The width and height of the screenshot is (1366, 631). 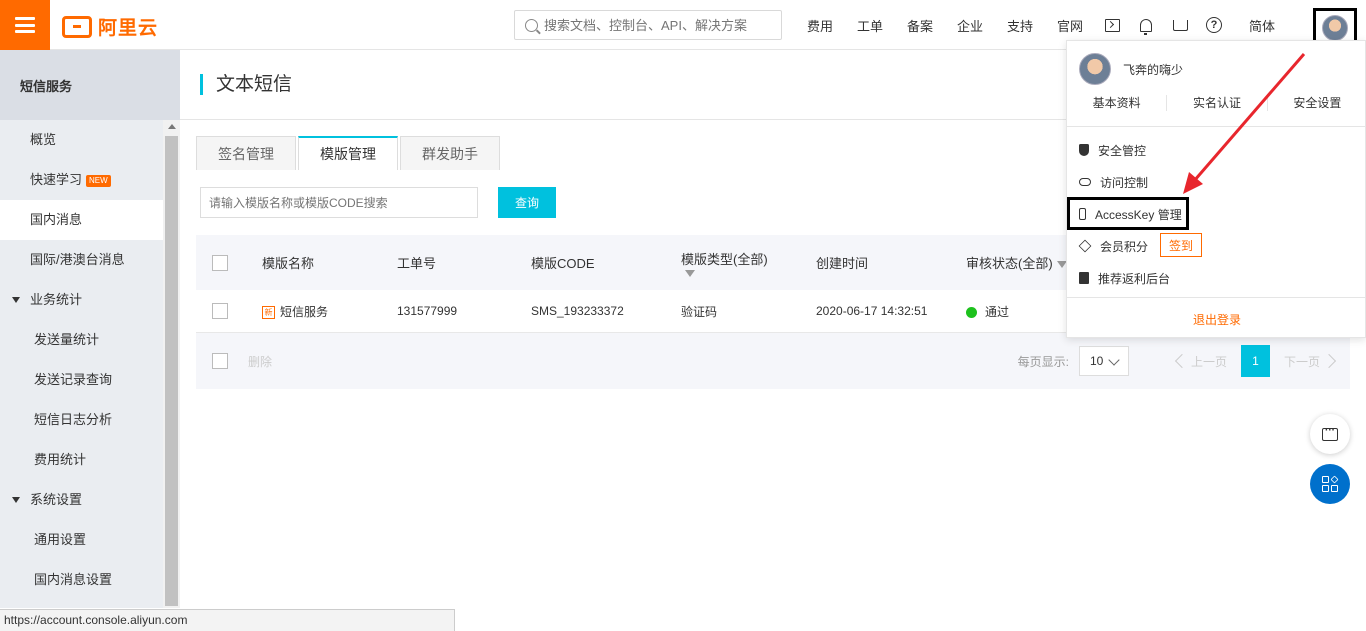 What do you see at coordinates (329, 311) in the screenshot?
I see `cell-name: 新短信服务` at bounding box center [329, 311].